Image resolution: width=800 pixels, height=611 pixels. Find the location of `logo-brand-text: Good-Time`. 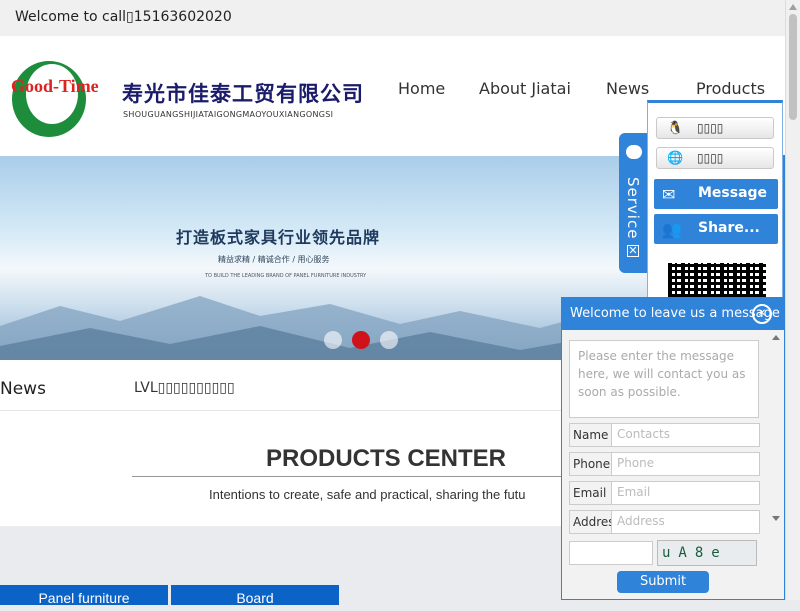

logo-brand-text: Good-Time is located at coordinates (55, 86).